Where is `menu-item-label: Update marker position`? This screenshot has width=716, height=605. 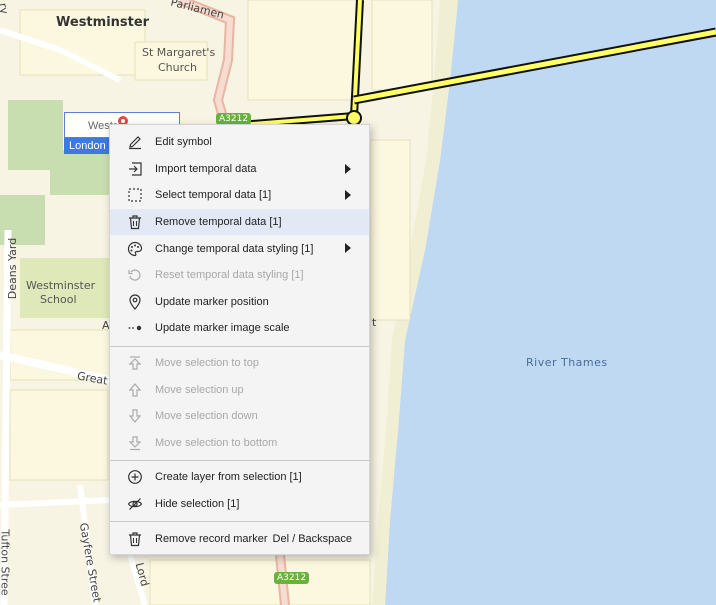 menu-item-label: Update marker position is located at coordinates (212, 301).